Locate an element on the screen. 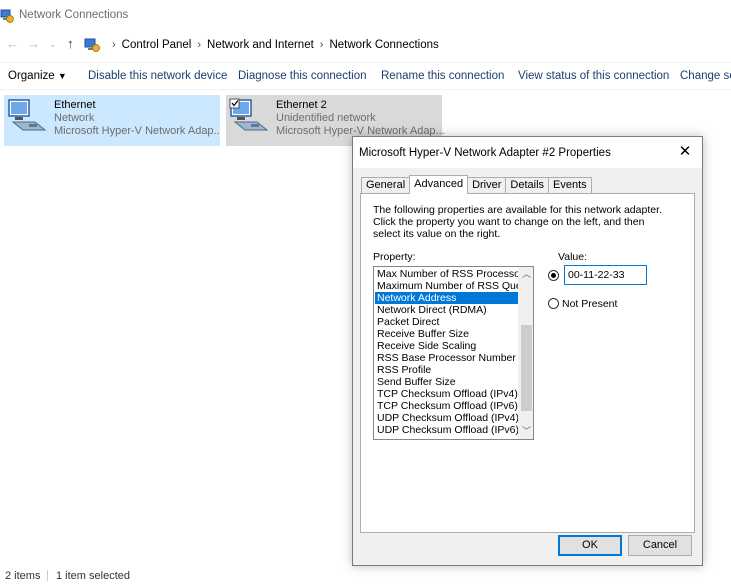  organize-label: Organize is located at coordinates (31, 76).